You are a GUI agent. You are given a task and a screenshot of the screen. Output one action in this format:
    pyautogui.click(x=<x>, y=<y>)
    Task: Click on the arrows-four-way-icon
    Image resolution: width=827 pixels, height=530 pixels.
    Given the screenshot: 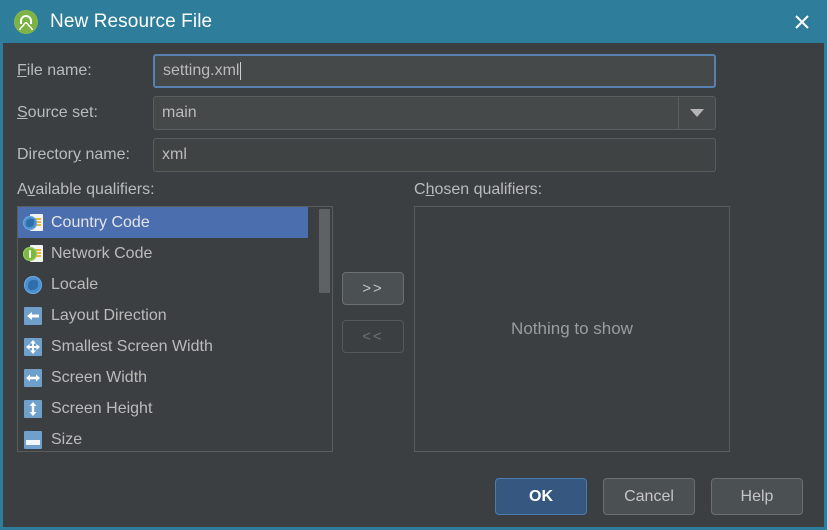 What is the action you would take?
    pyautogui.click(x=33, y=347)
    